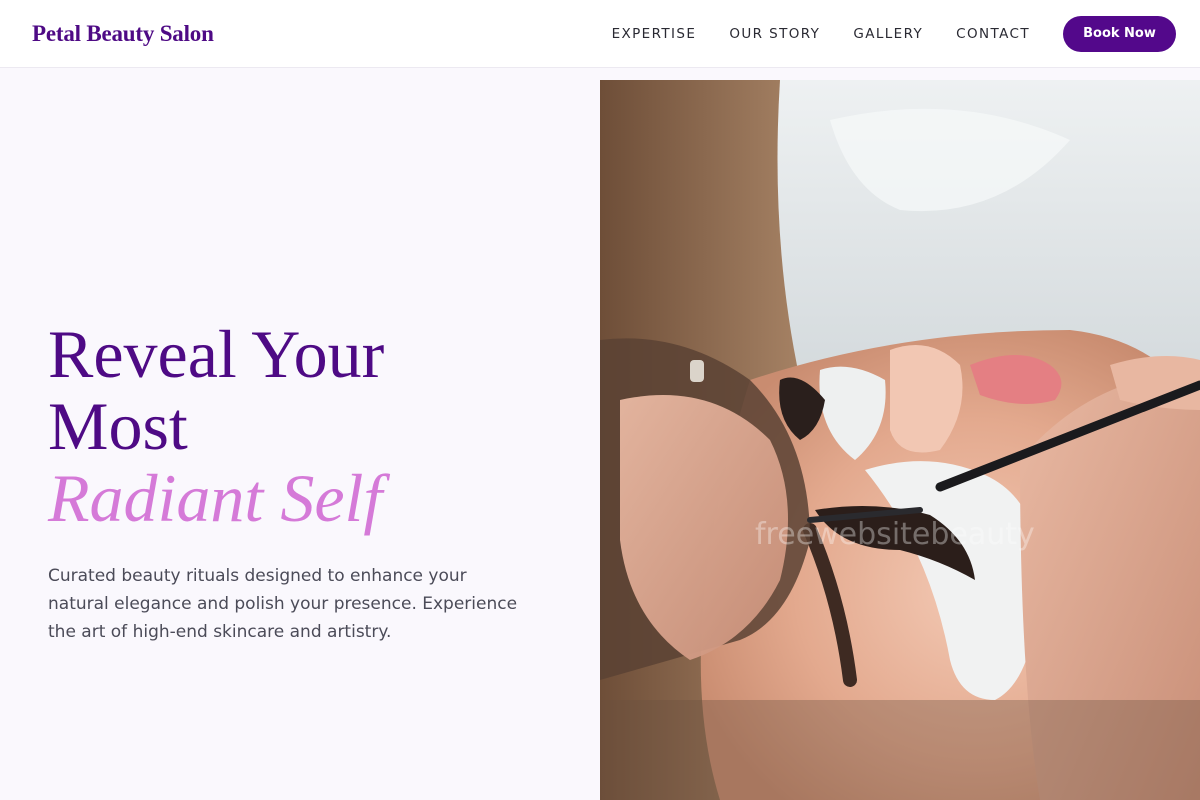  Describe the element at coordinates (118, 426) in the screenshot. I see `hero-headline-line2: Most` at that location.